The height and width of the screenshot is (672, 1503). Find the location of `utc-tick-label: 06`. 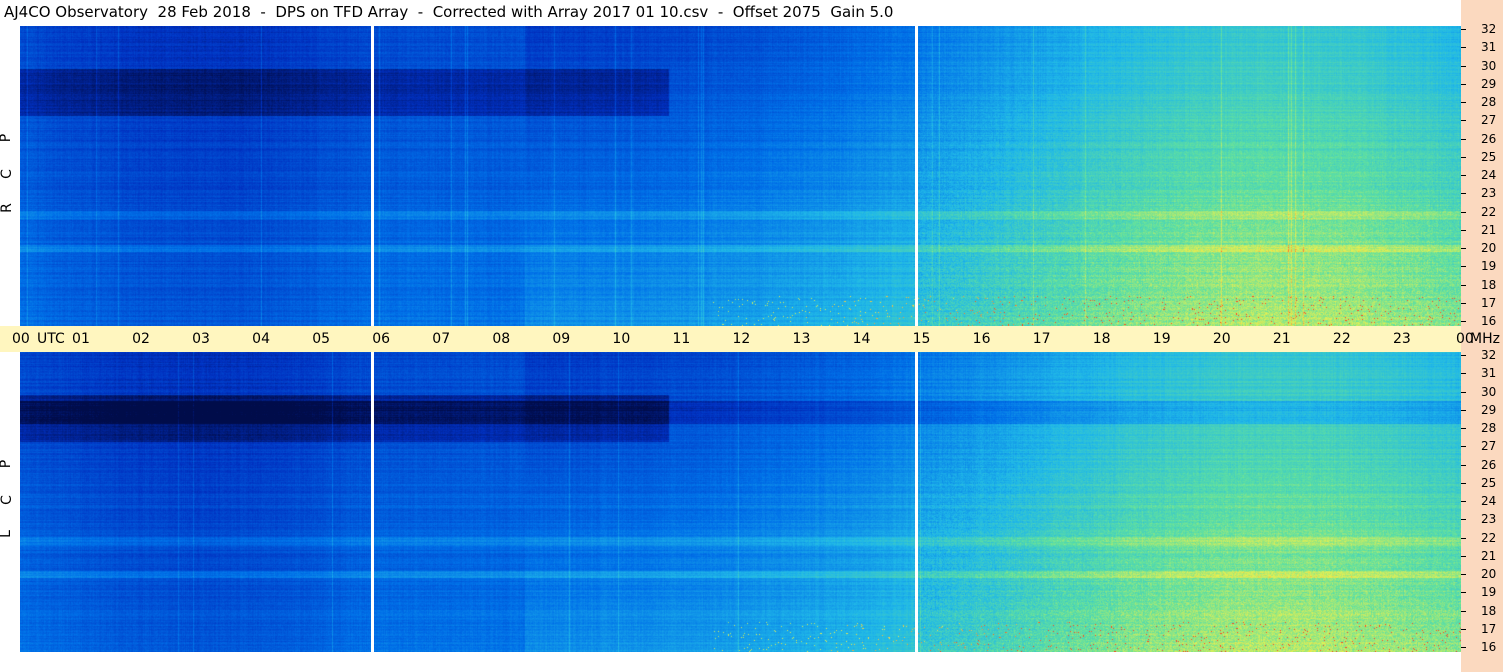

utc-tick-label: 06 is located at coordinates (381, 339).